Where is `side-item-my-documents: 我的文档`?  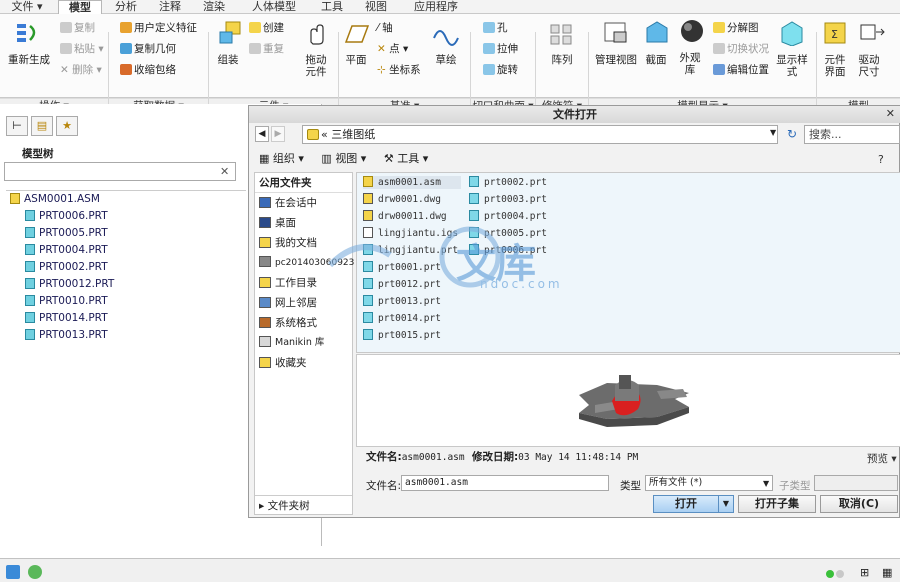
side-item-my-documents: 我的文档 is located at coordinates (288, 243).